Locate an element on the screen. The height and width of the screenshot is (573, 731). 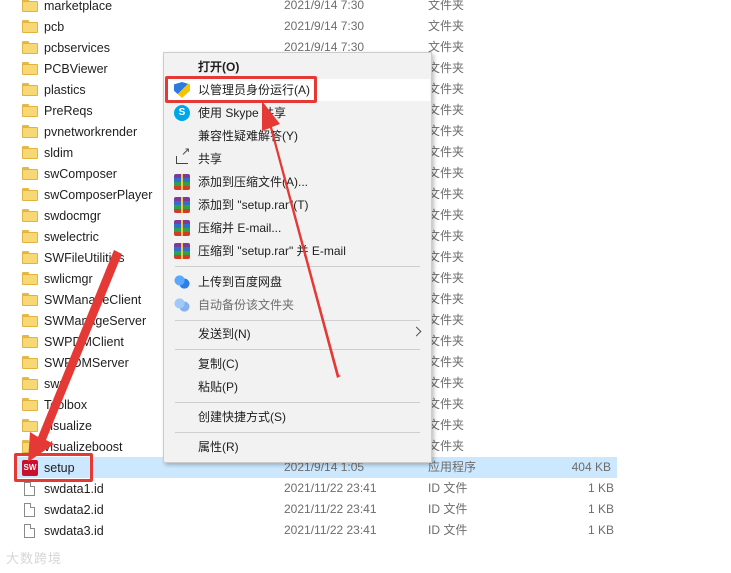
list-item: swdata3.id 2021/11/22 23:41 ID 文件 1 KB is located at coordinates (310, 530).